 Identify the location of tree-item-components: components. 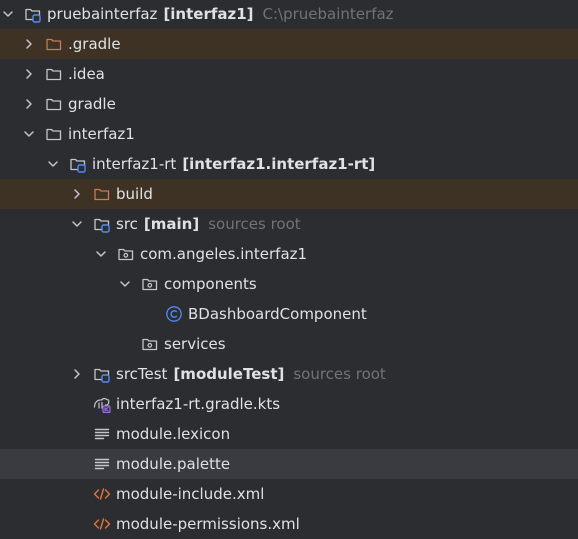
(289, 284).